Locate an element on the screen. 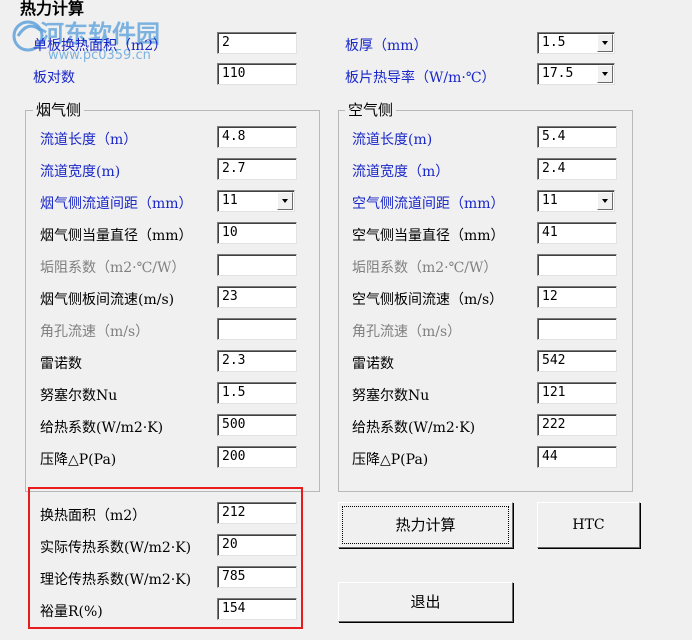  flue-field-7: 2.3 is located at coordinates (257, 361).